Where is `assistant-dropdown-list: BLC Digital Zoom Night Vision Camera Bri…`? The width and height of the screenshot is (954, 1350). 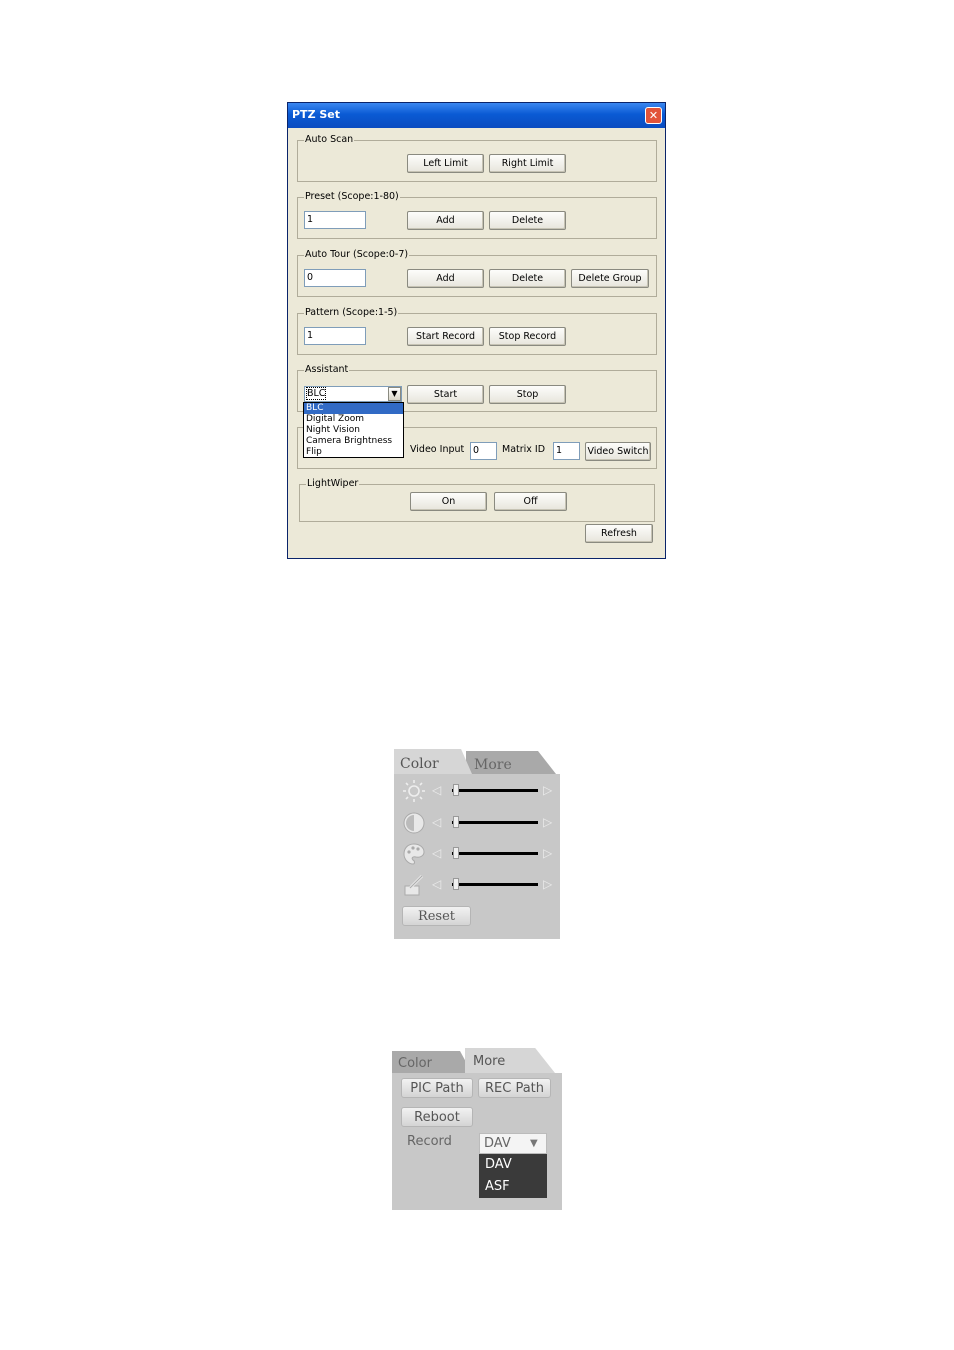
assistant-dropdown-list: BLC Digital Zoom Night Vision Camera Bri… is located at coordinates (353, 430).